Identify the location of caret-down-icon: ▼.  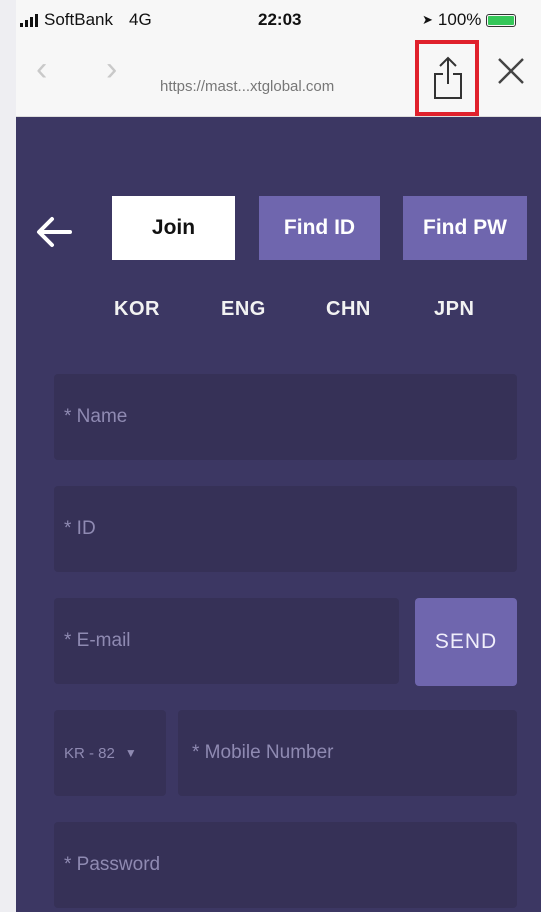
(130, 753).